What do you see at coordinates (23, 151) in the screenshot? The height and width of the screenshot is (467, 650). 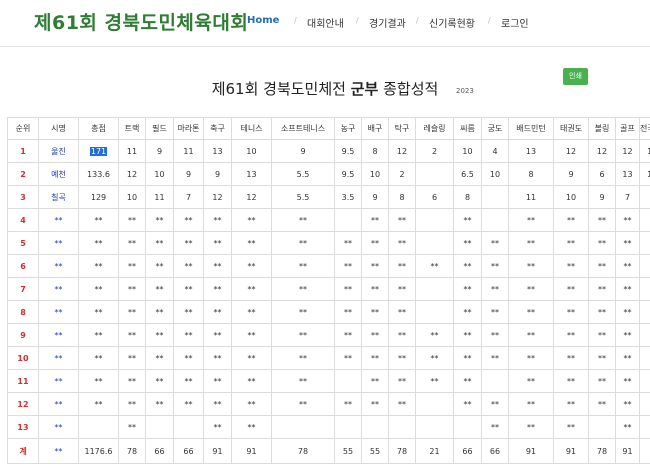 I see `rank-cell: 1` at bounding box center [23, 151].